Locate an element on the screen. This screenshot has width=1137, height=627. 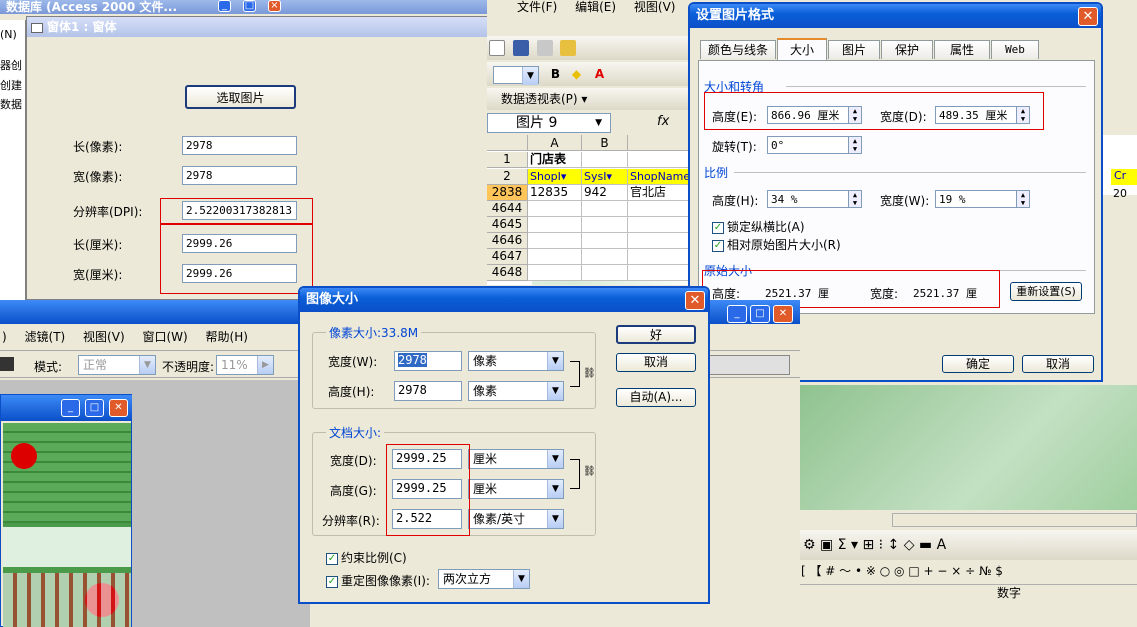
sum-icon: ⚙ ▣ Σ ▾ ⊞ ⁝ ↕ ◇ ▬ A is located at coordinates (874, 545).